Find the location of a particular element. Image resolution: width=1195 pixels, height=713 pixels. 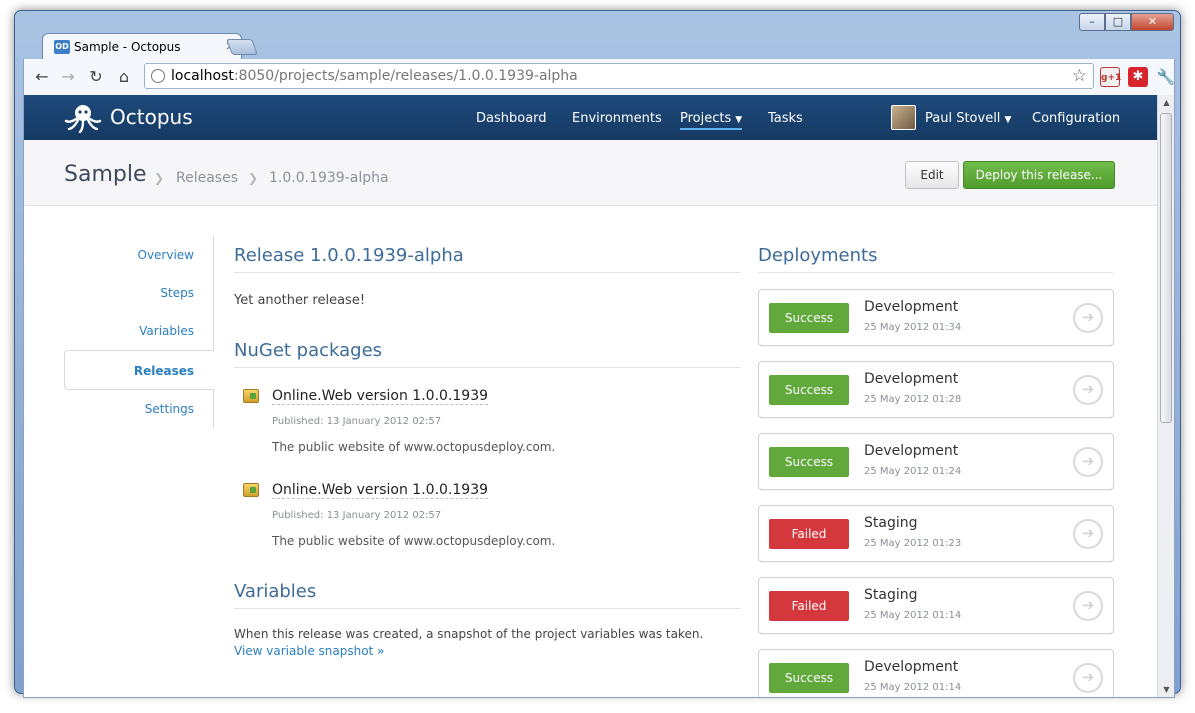

google-plus-extension-icon: g+1 is located at coordinates (1110, 77).